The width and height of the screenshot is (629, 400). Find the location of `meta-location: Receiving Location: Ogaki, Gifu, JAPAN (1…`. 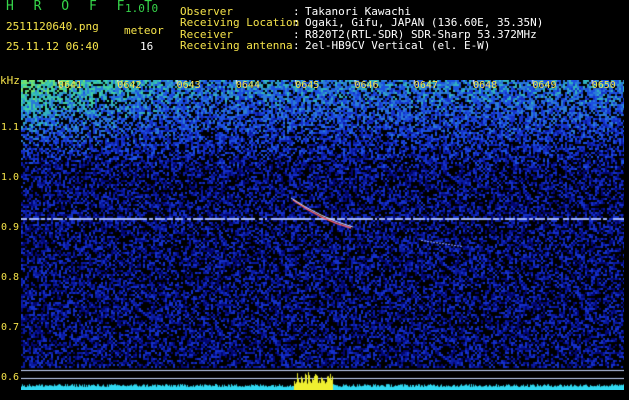

meta-location: Receiving Location: Ogaki, Gifu, JAPAN (1… is located at coordinates (361, 22).